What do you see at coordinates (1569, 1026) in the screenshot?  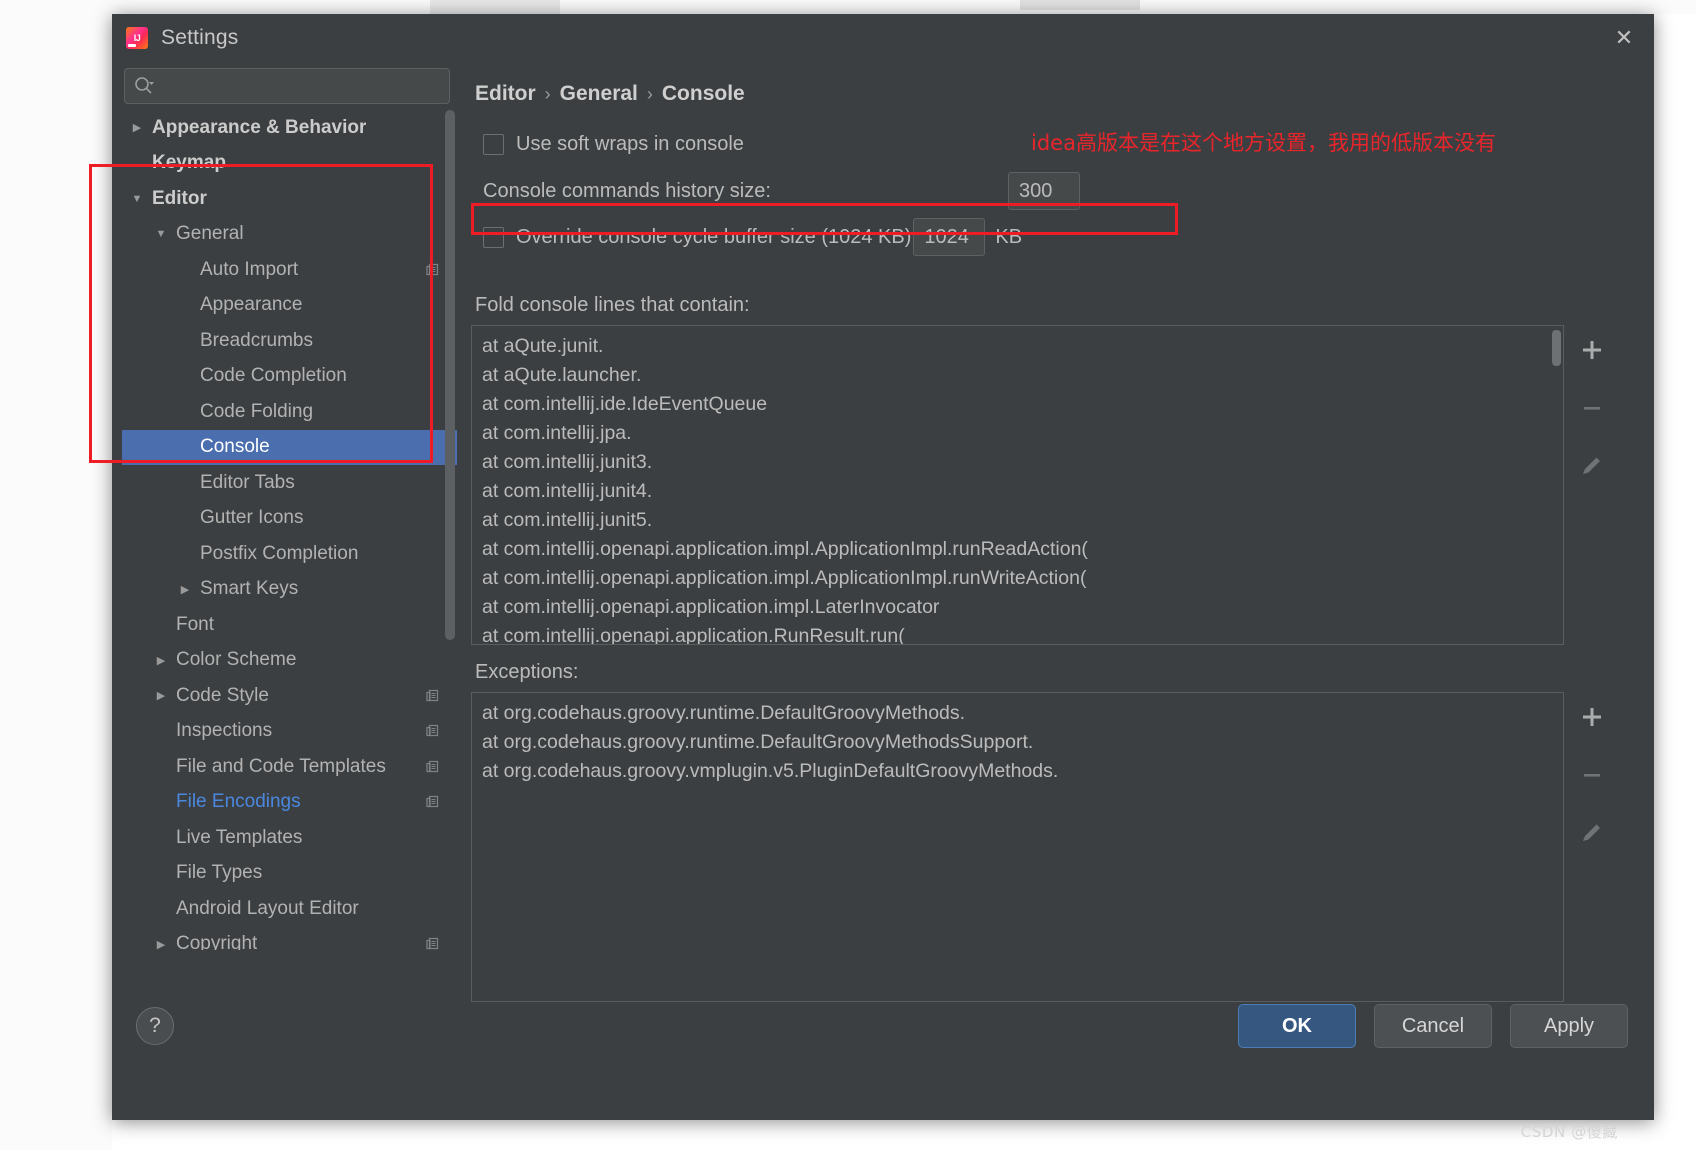 I see `apply-button: Apply` at bounding box center [1569, 1026].